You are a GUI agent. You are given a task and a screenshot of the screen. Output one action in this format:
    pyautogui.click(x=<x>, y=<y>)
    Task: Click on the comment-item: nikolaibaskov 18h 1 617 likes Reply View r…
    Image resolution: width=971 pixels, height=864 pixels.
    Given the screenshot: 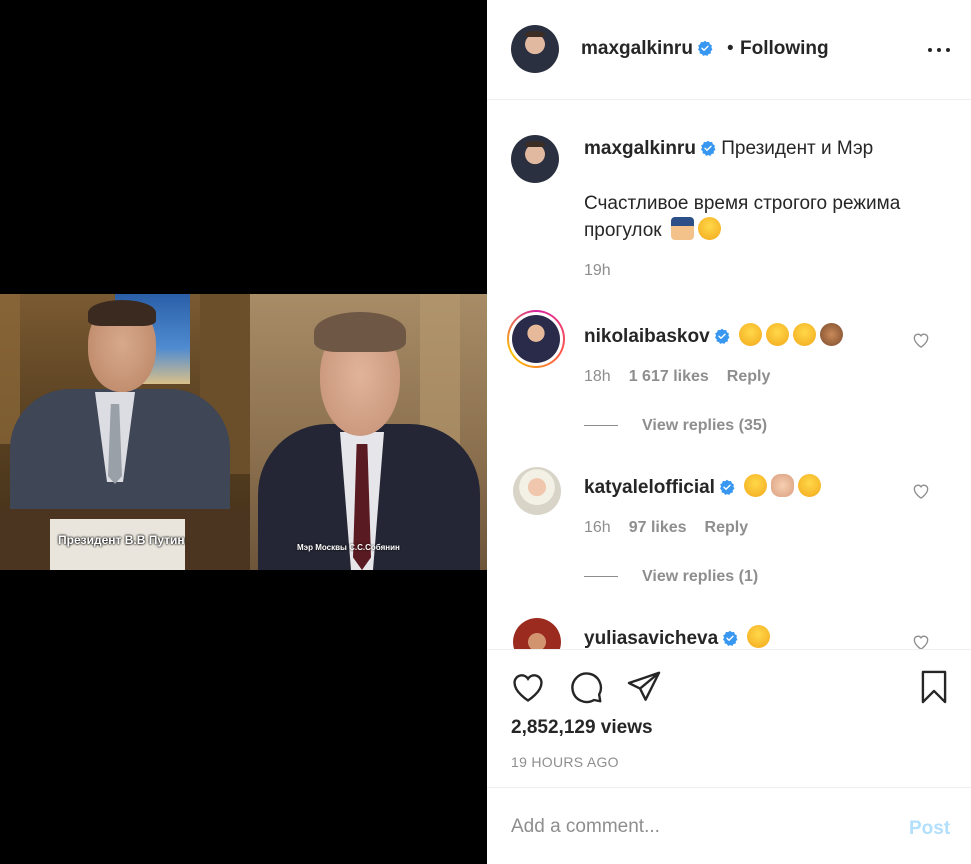 What is the action you would take?
    pyautogui.click(x=729, y=381)
    